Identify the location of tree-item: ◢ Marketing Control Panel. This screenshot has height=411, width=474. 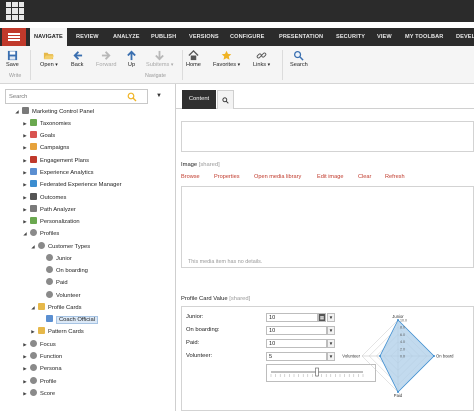
(54, 112).